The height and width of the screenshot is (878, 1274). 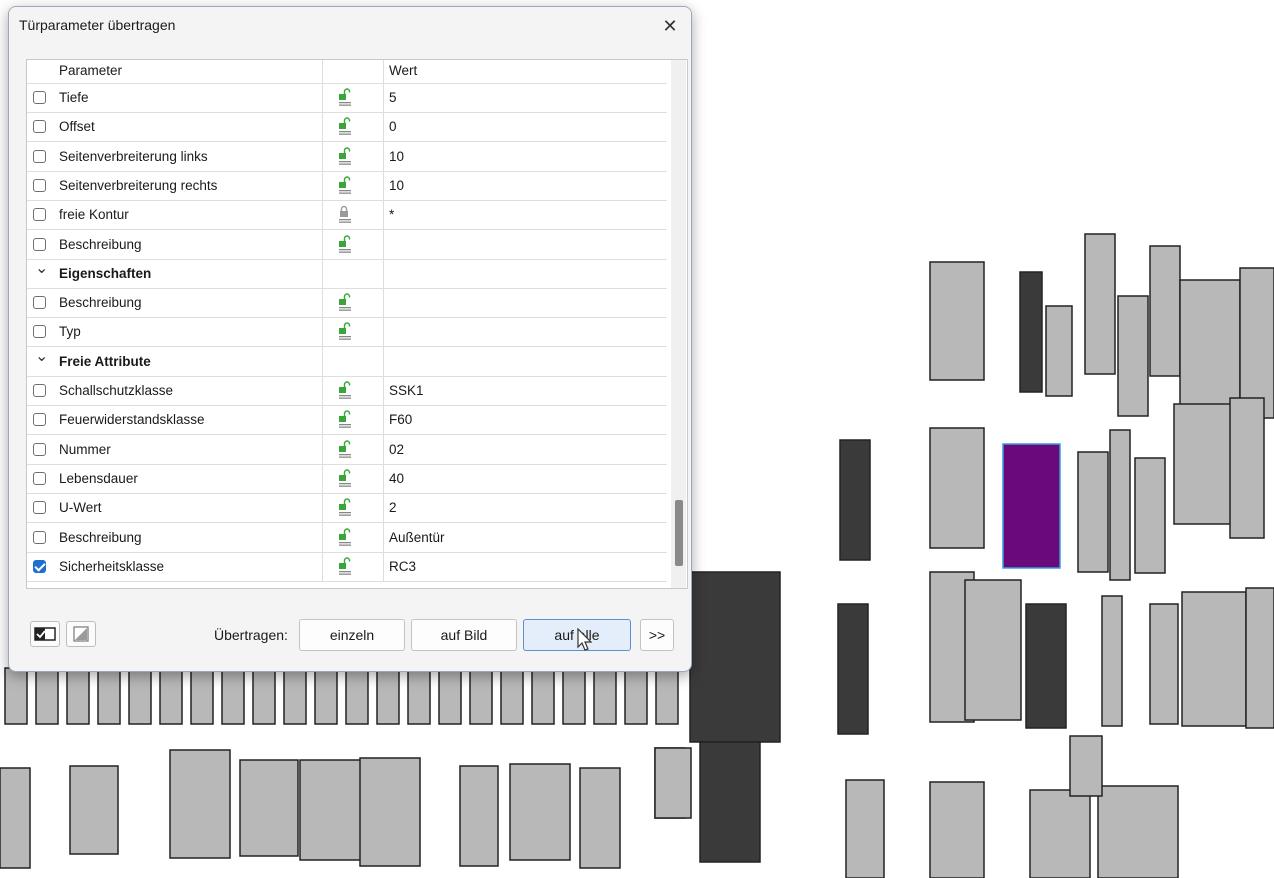 I want to click on parameter-name: Typ, so click(x=70, y=332).